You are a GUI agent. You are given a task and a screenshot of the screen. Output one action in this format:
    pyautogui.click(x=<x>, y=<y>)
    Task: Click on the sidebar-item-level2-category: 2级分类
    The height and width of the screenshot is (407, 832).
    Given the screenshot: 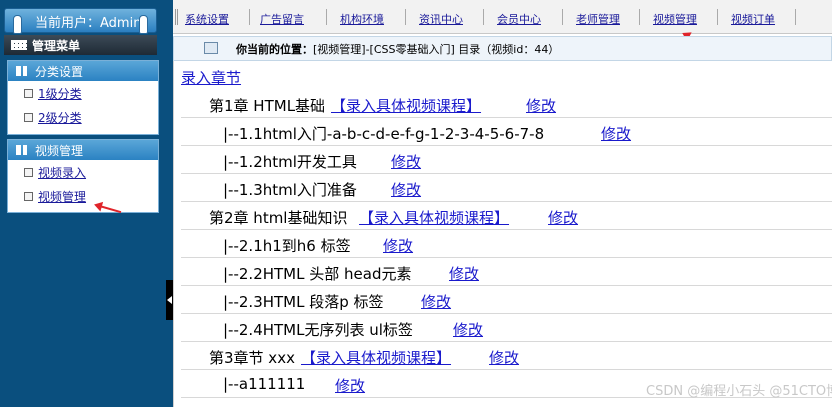 What is the action you would take?
    pyautogui.click(x=83, y=117)
    